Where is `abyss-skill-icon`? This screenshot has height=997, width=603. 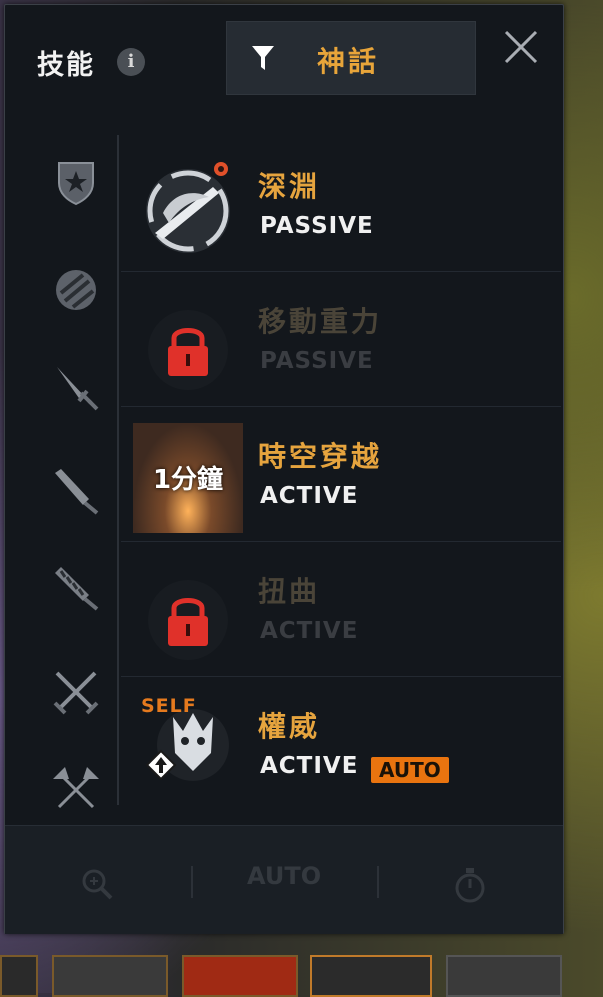 abyss-skill-icon is located at coordinates (188, 207).